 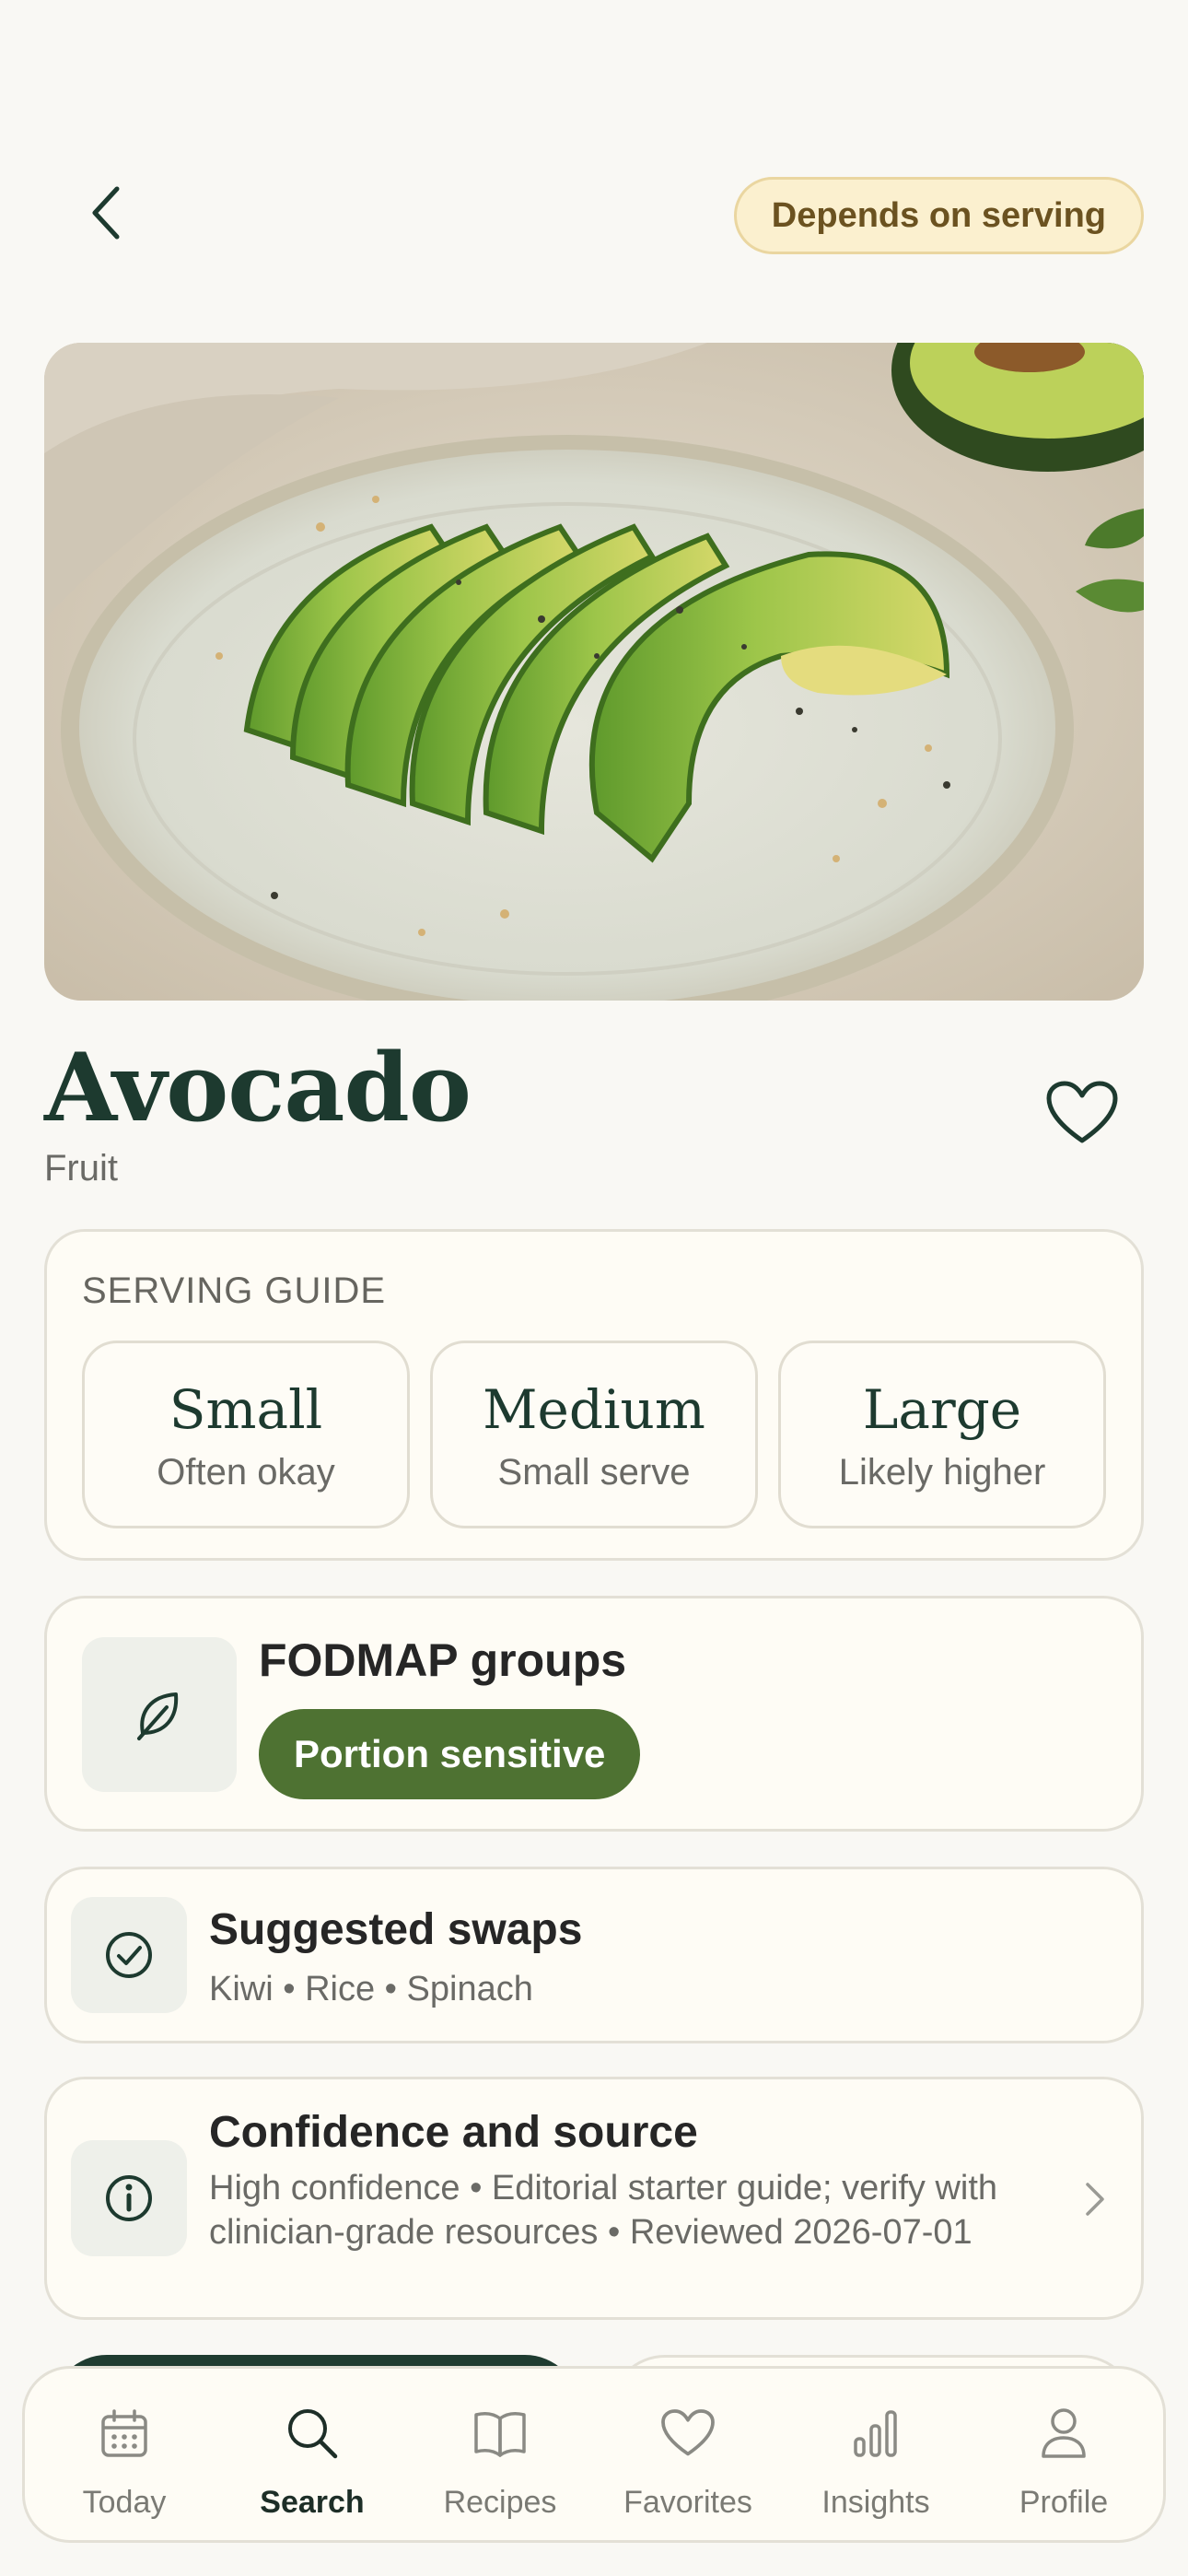 What do you see at coordinates (1064, 2433) in the screenshot?
I see `user-icon` at bounding box center [1064, 2433].